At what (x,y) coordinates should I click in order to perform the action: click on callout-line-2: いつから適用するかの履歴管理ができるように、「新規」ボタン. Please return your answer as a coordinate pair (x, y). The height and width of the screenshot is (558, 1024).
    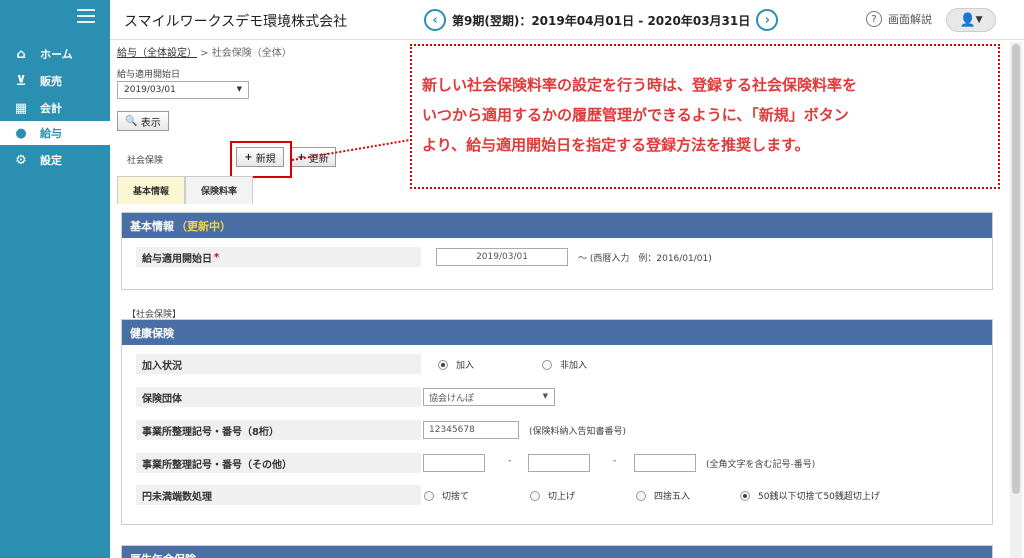
    Looking at the image, I should click on (635, 115).